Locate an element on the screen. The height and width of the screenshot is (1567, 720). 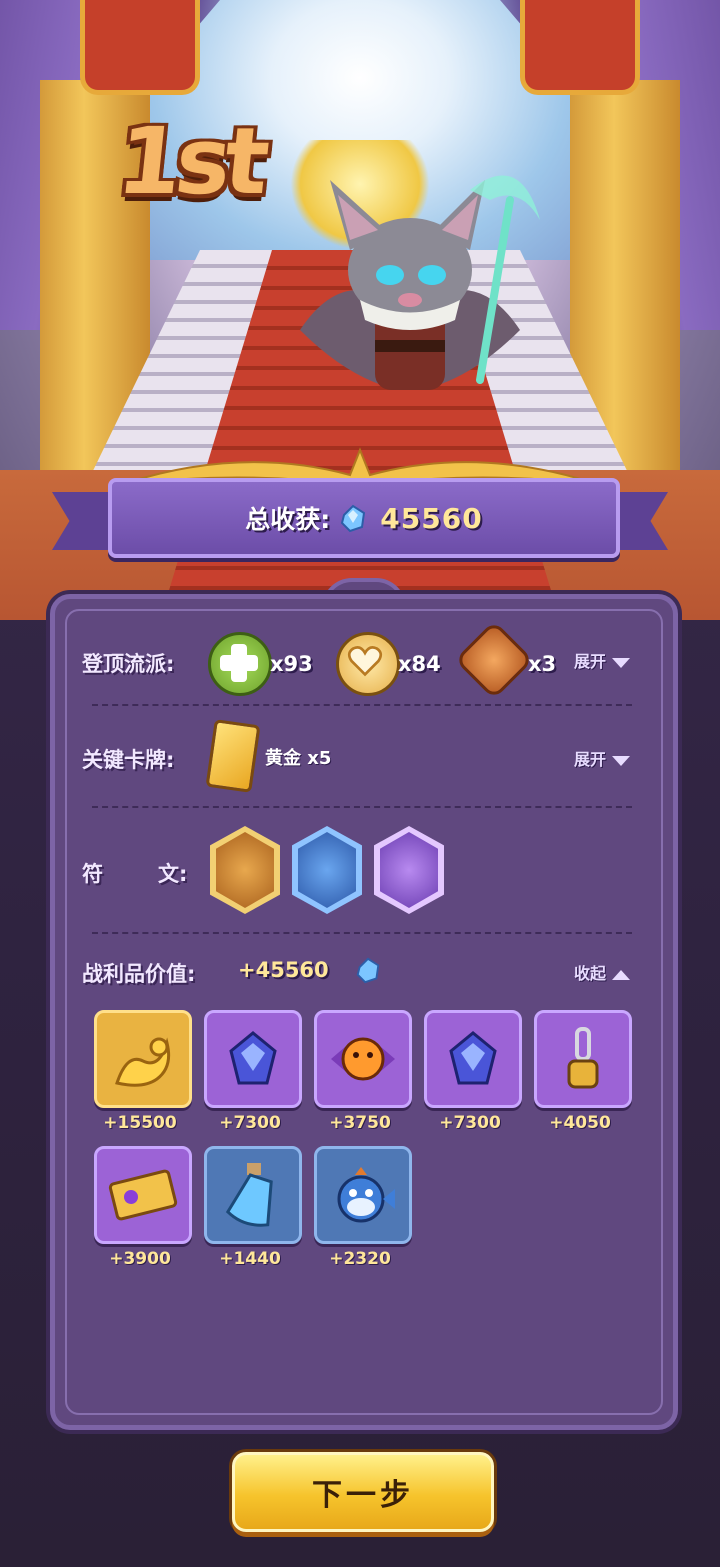
key-card-expand-toggle: 展开 is located at coordinates (602, 758).